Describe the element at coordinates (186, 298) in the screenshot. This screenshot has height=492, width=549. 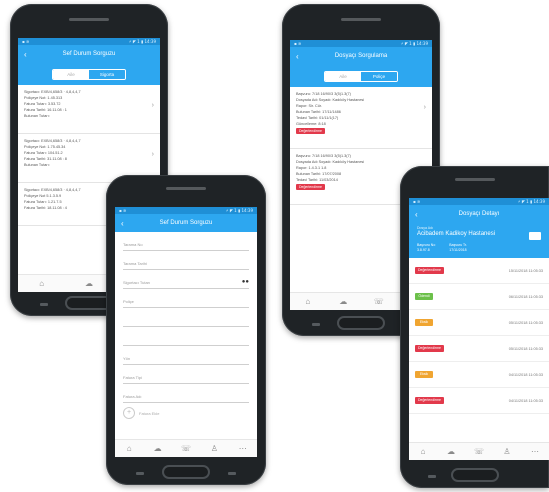
I see `form-field: Poliçe` at that location.